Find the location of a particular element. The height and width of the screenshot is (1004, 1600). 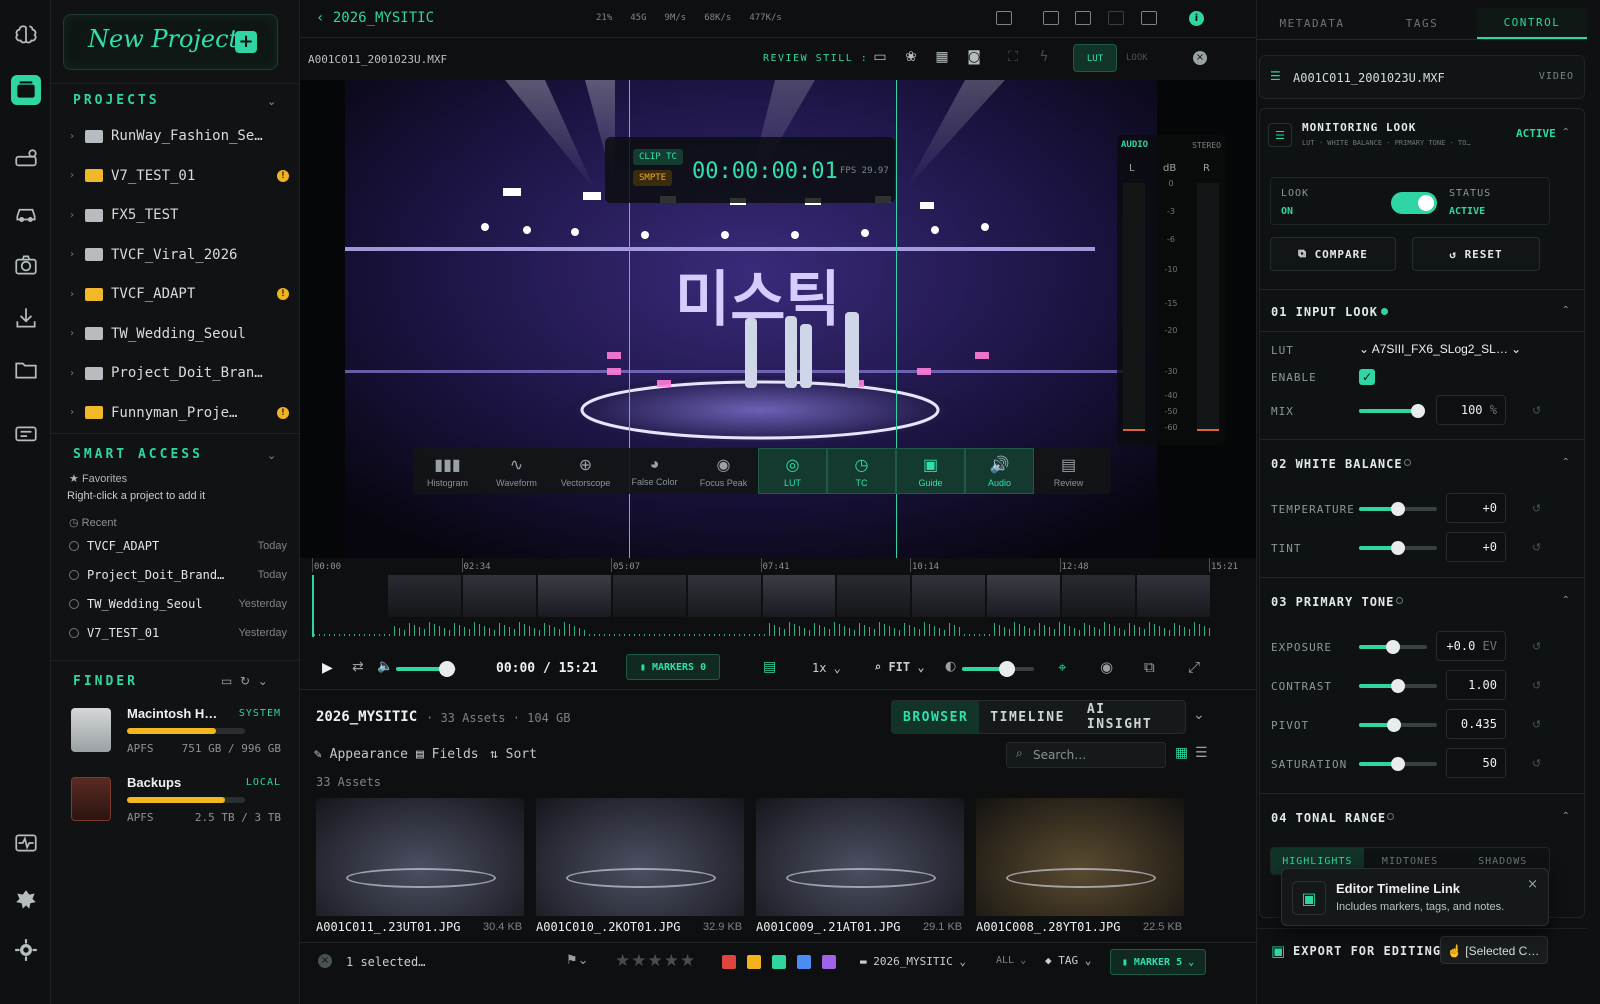

camera-icon is located at coordinates (26, 265).